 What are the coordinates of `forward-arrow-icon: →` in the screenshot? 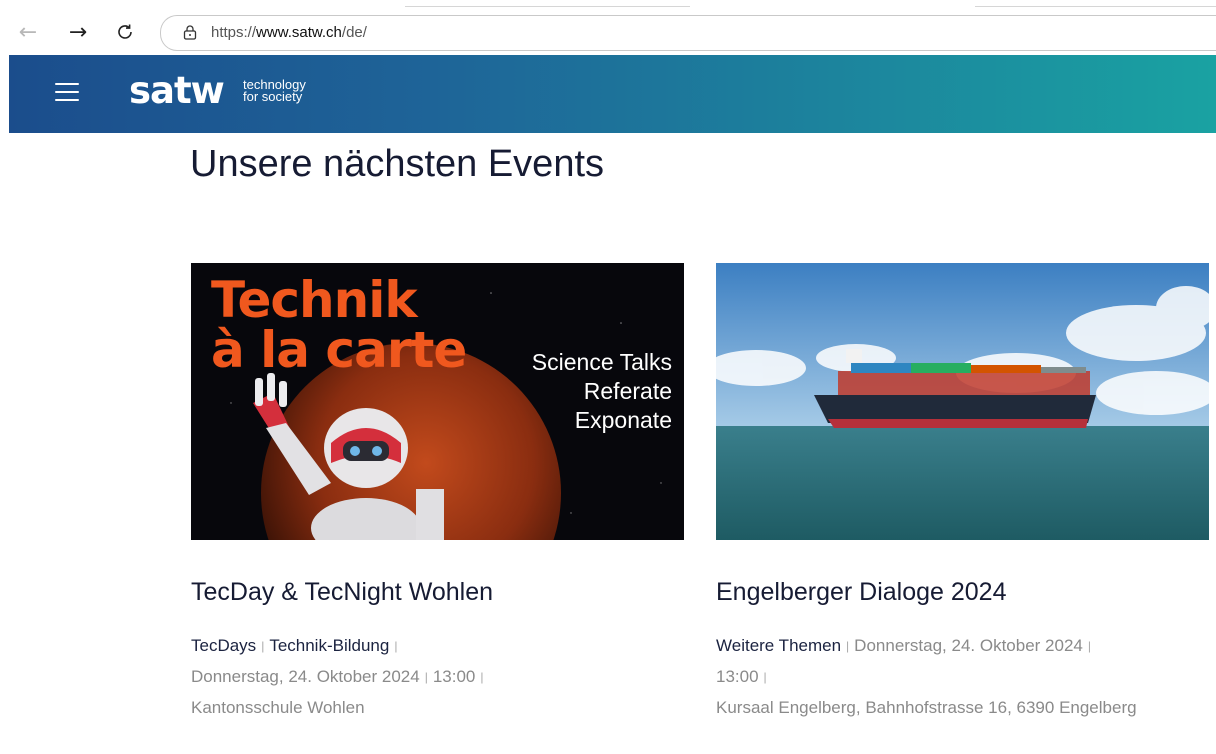 It's located at (78, 32).